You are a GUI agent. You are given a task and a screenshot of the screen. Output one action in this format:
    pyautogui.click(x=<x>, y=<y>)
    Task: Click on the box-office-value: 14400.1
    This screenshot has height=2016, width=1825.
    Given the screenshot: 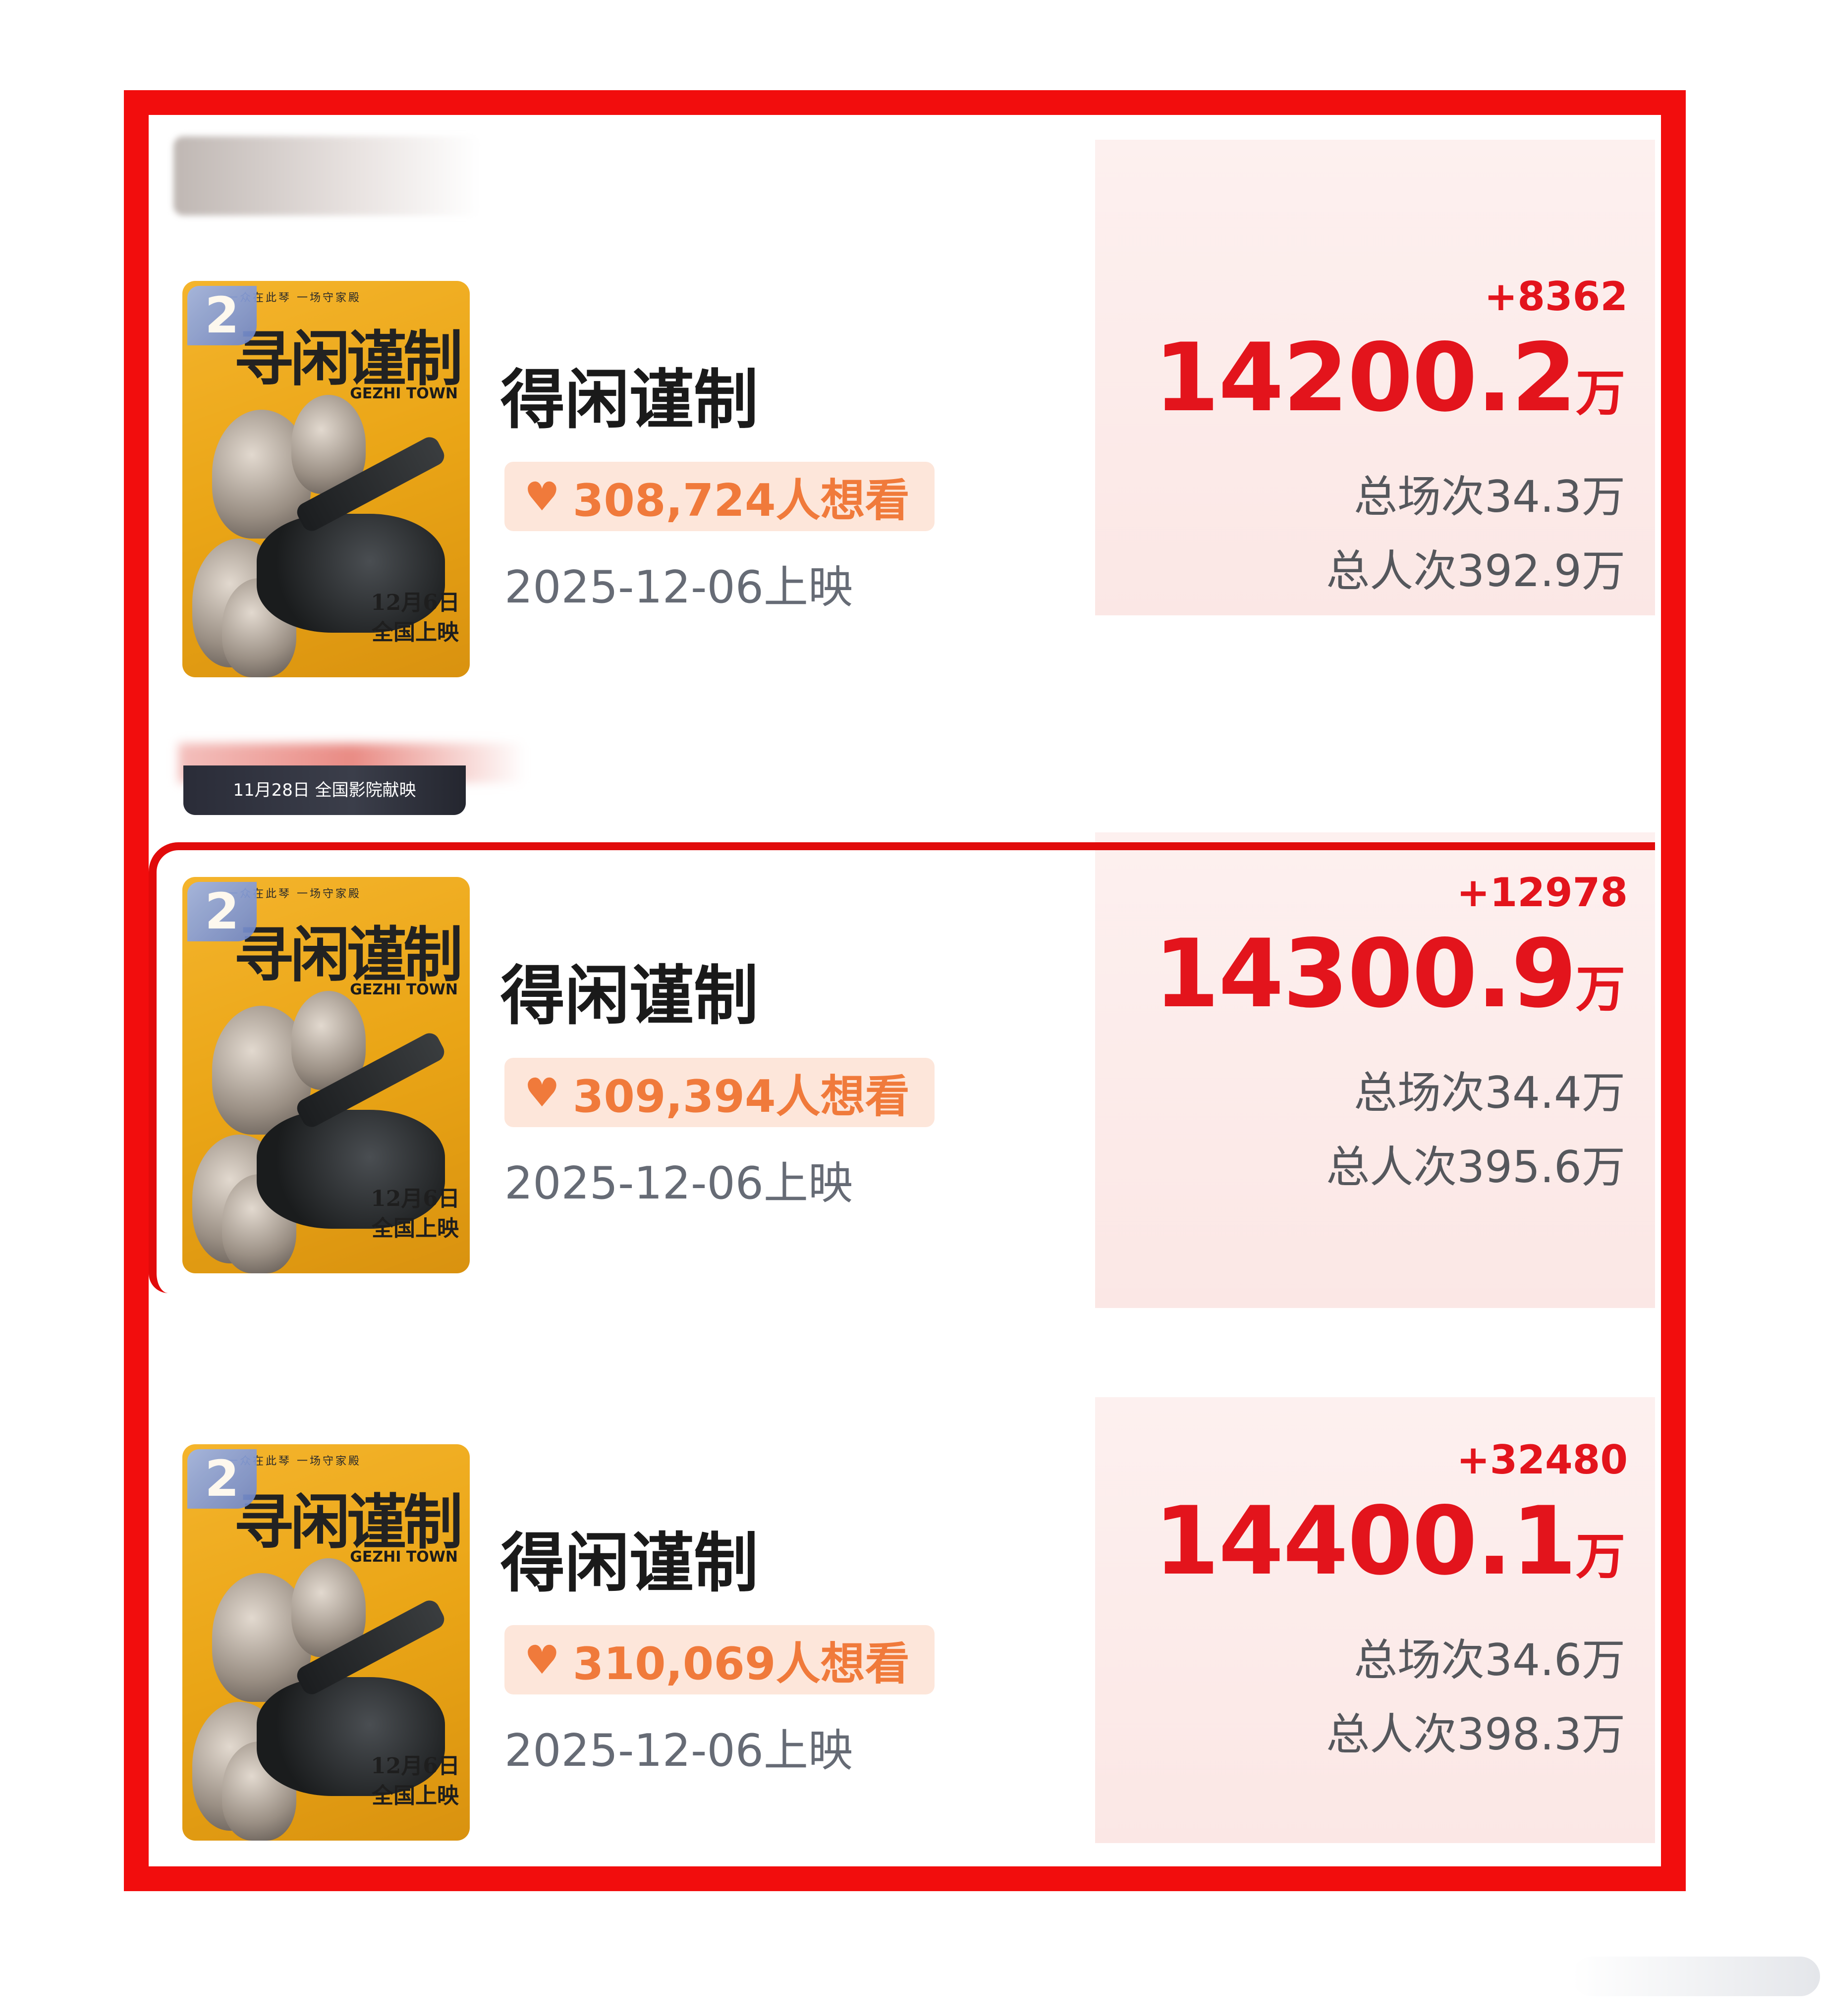 What is the action you would take?
    pyautogui.click(x=1365, y=1541)
    